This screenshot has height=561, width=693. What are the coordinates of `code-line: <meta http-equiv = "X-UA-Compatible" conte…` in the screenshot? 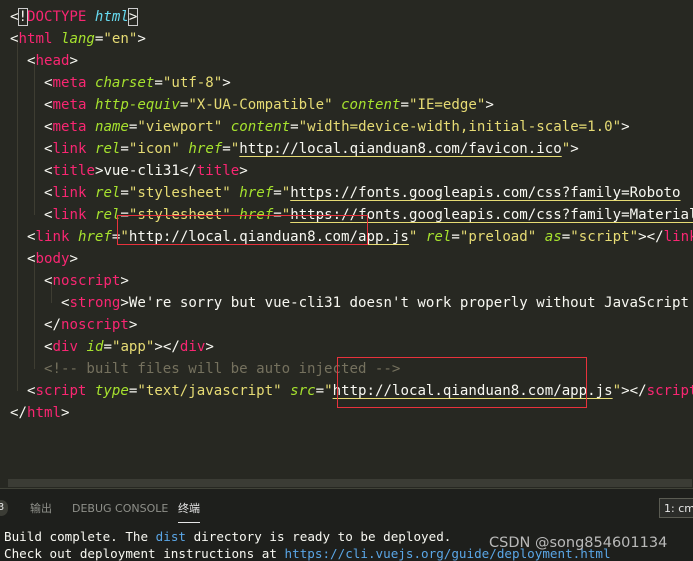 It's located at (269, 105).